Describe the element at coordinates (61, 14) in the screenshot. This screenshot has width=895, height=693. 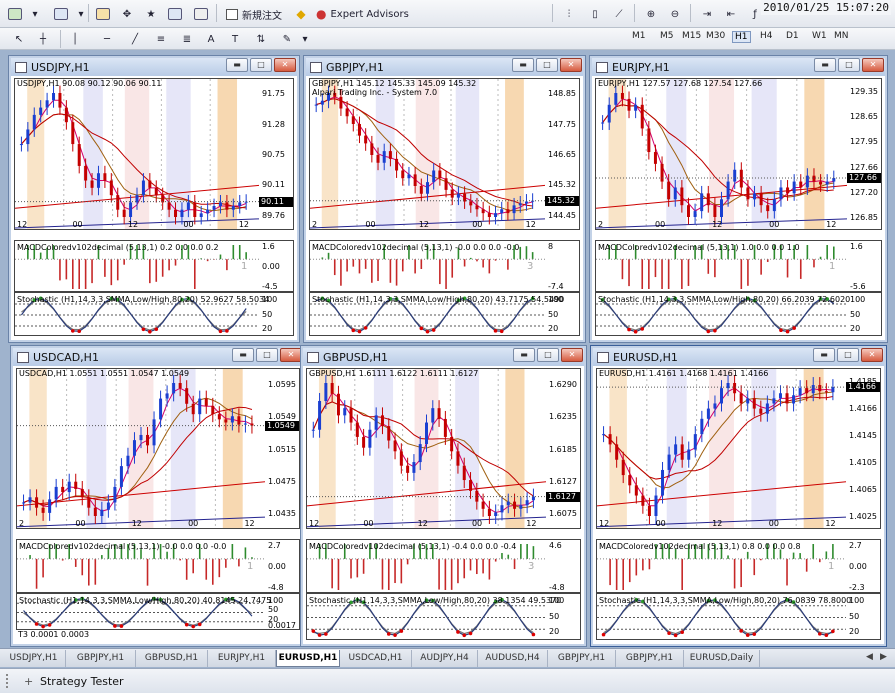
I see `profiles-icon` at that location.